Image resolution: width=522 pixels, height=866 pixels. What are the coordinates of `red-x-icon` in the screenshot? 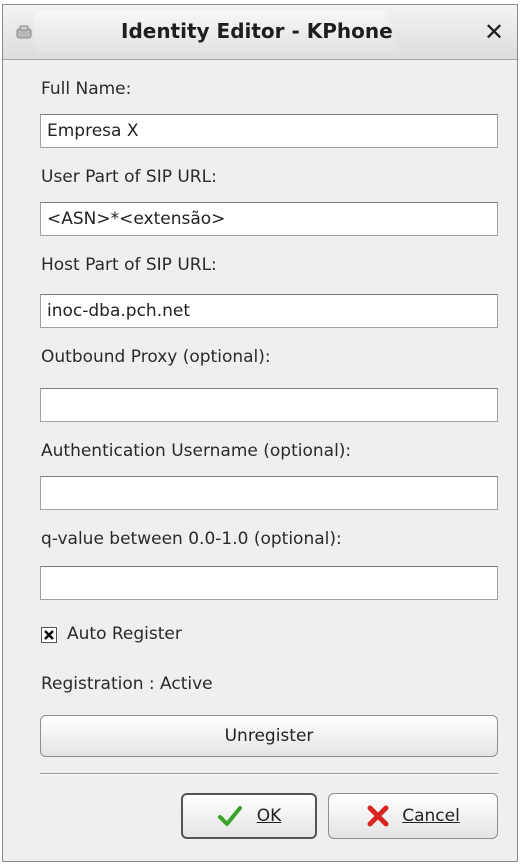 It's located at (378, 816).